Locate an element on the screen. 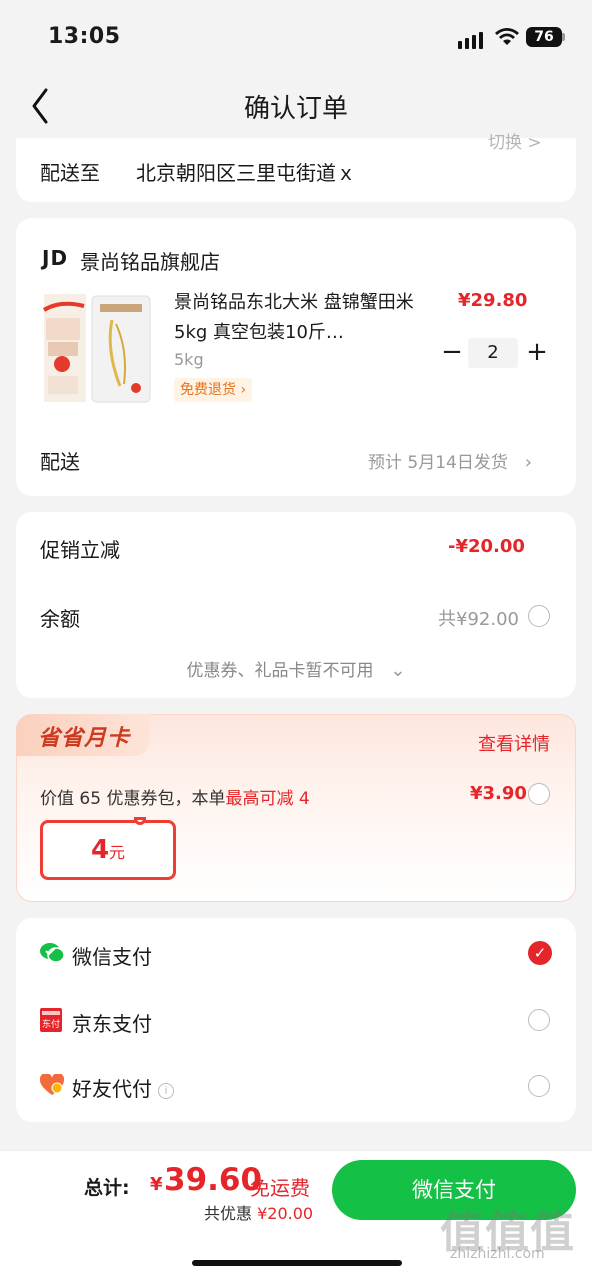  jd-pay-radio is located at coordinates (539, 1020).